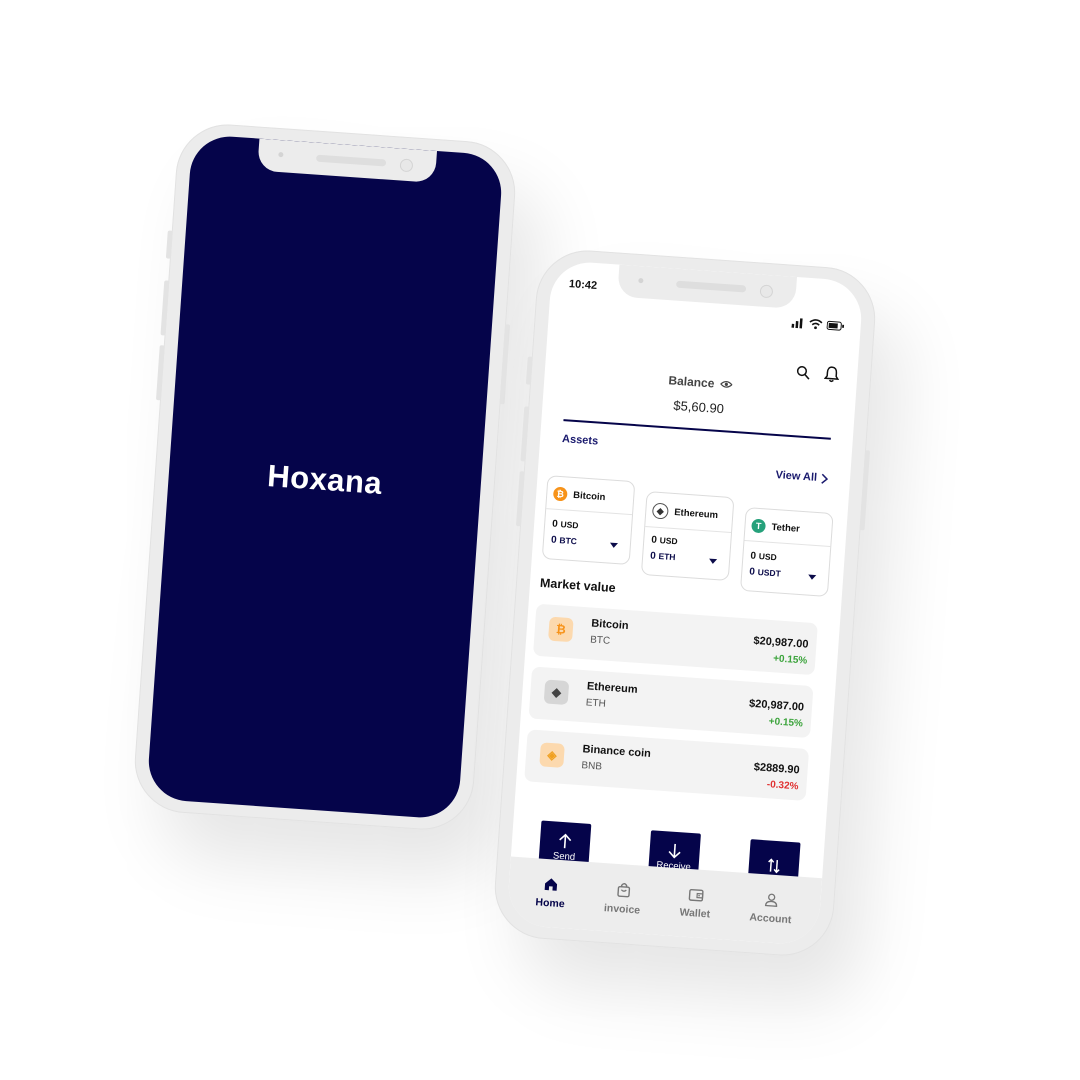 This screenshot has height=1080, width=1080. Describe the element at coordinates (609, 625) in the screenshot. I see `market-coin-name: Bitcoin` at that location.